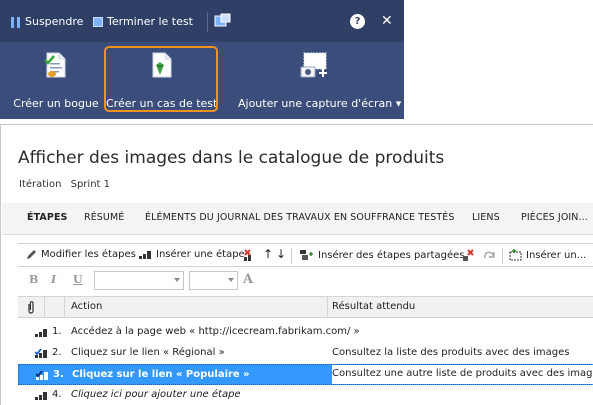 This screenshot has width=593, height=405. What do you see at coordinates (313, 65) in the screenshot?
I see `camera-screenshot-icon` at bounding box center [313, 65].